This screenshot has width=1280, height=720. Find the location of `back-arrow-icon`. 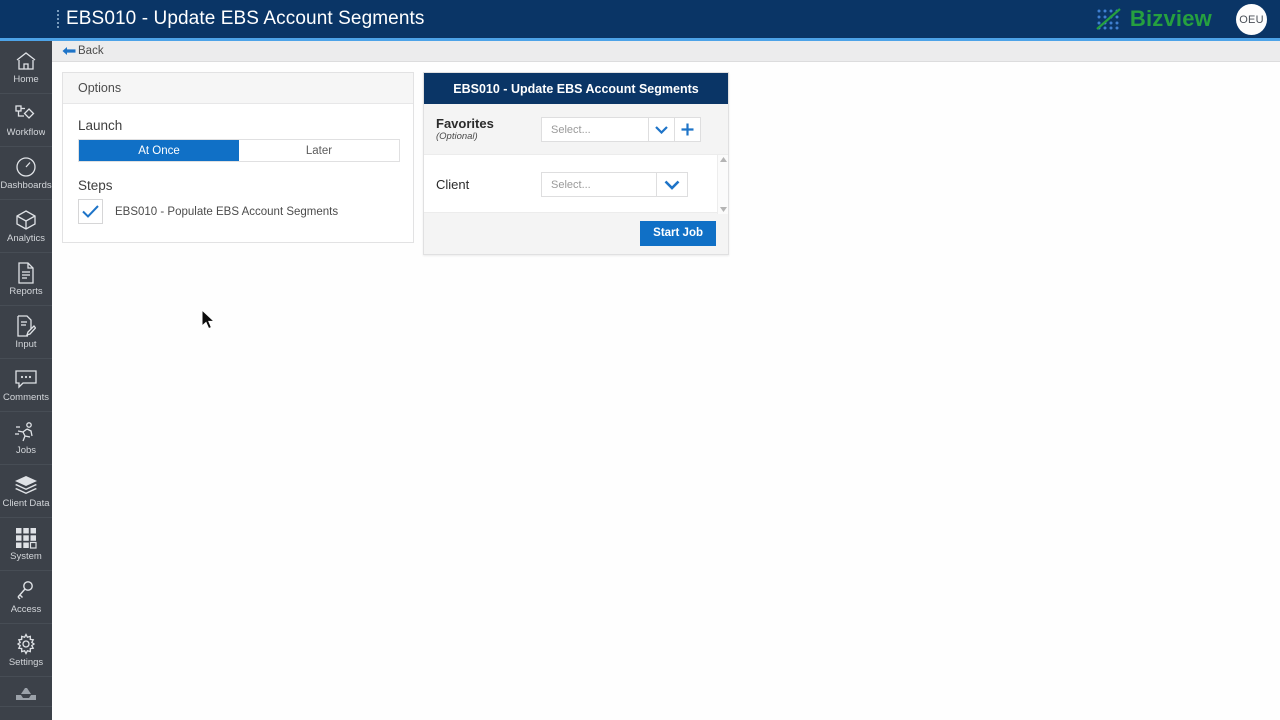

back-arrow-icon is located at coordinates (69, 51).